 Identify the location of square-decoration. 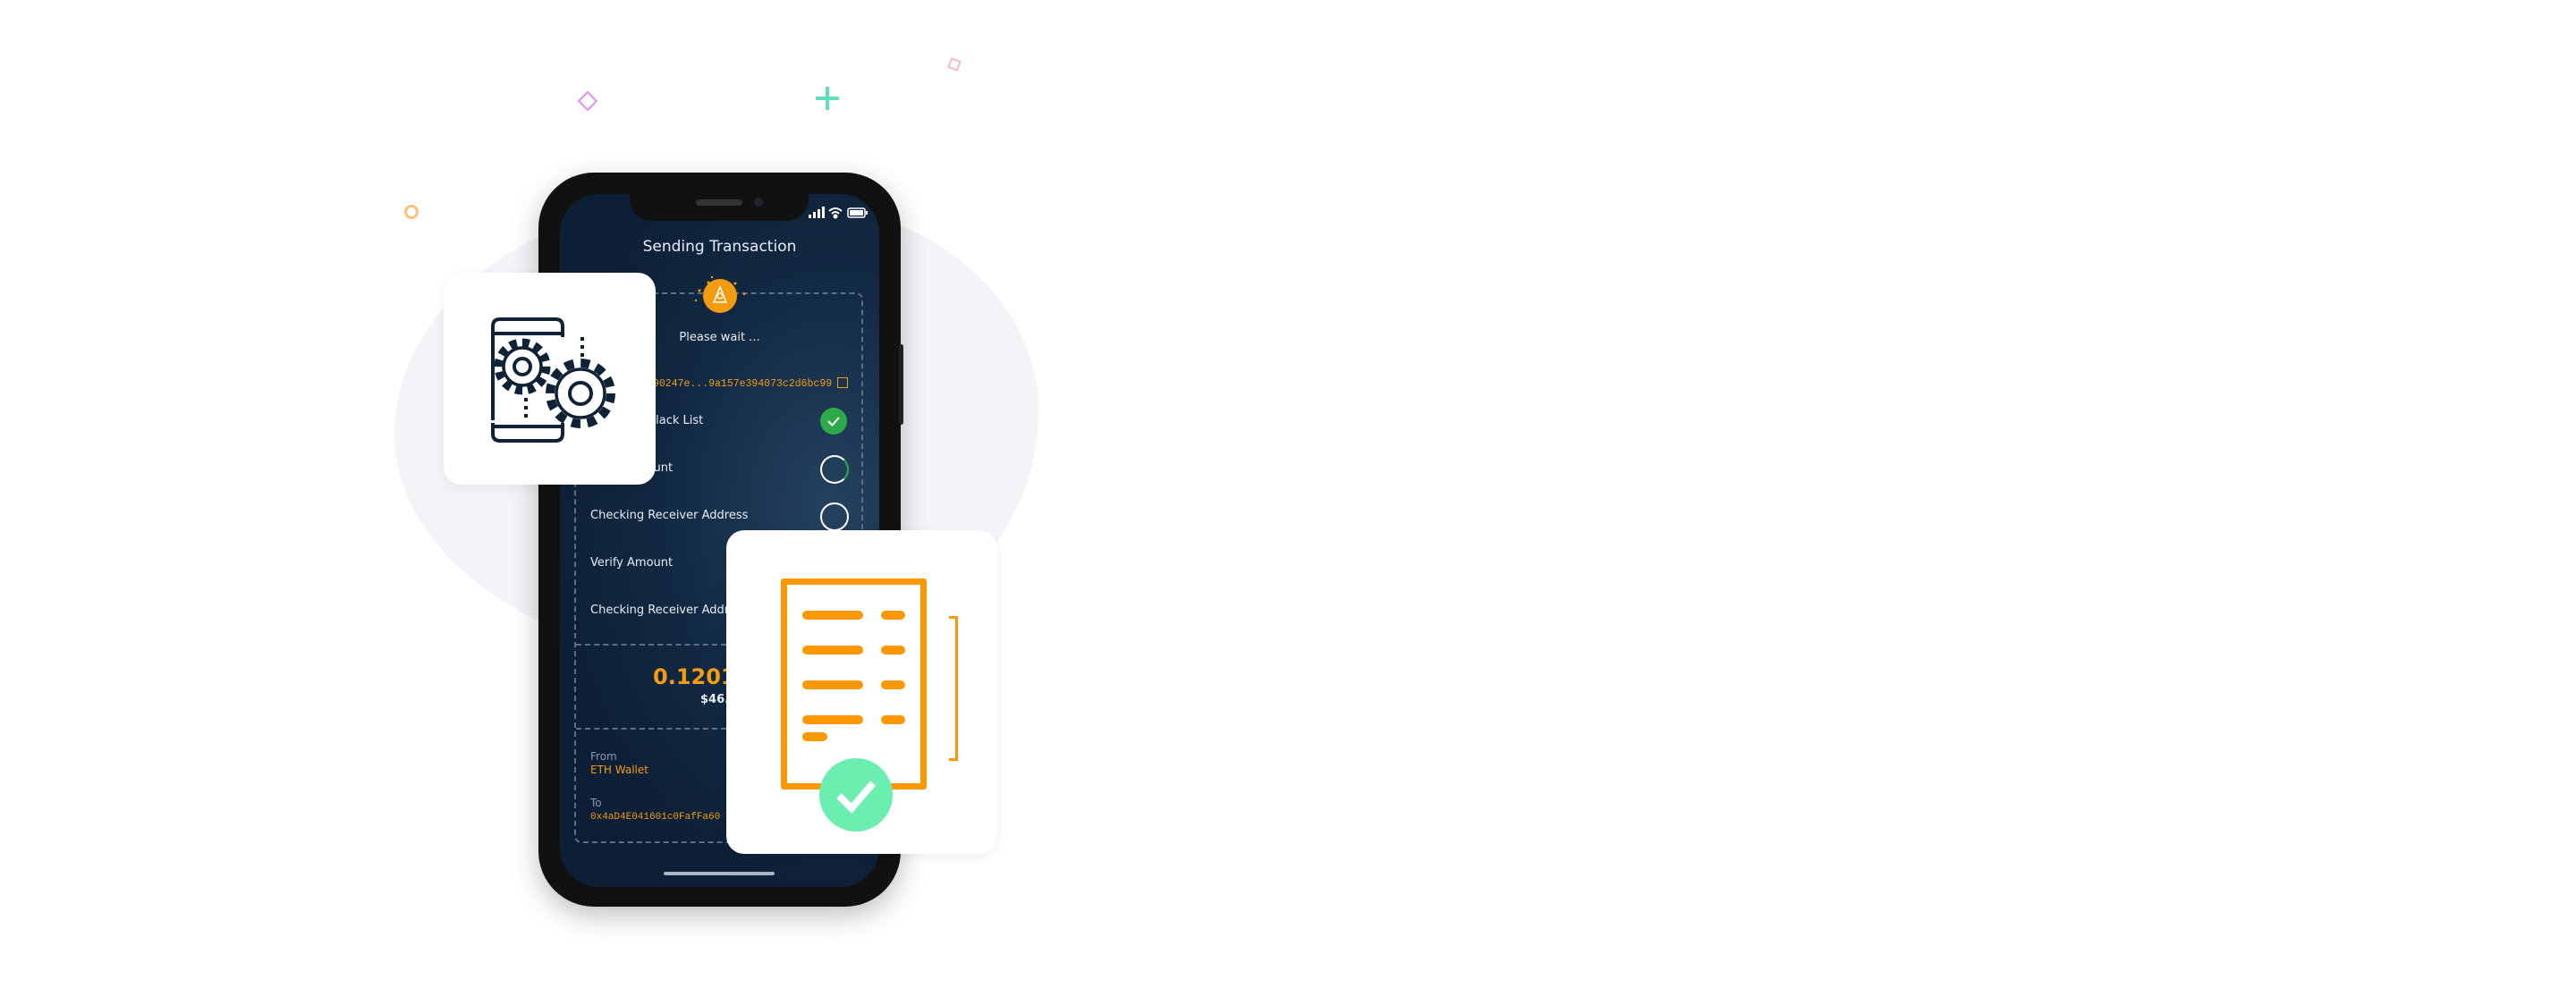
(954, 64).